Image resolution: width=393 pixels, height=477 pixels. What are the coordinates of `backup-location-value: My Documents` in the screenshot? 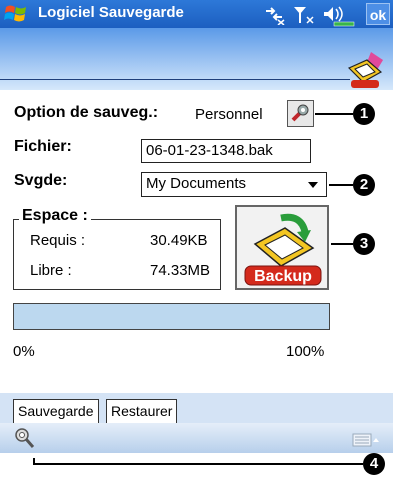 It's located at (196, 183).